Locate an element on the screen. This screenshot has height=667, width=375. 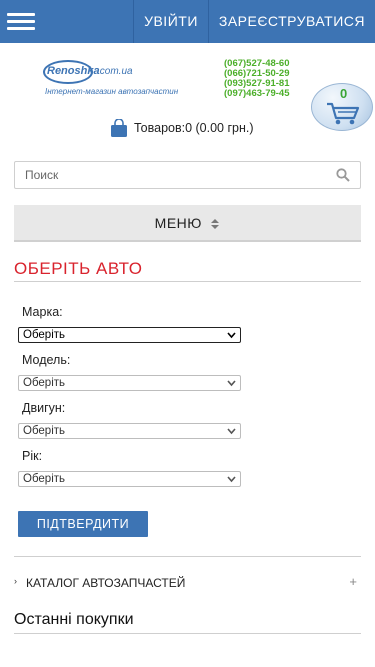
phone-number: (097)463-79-45 is located at coordinates (257, 94).